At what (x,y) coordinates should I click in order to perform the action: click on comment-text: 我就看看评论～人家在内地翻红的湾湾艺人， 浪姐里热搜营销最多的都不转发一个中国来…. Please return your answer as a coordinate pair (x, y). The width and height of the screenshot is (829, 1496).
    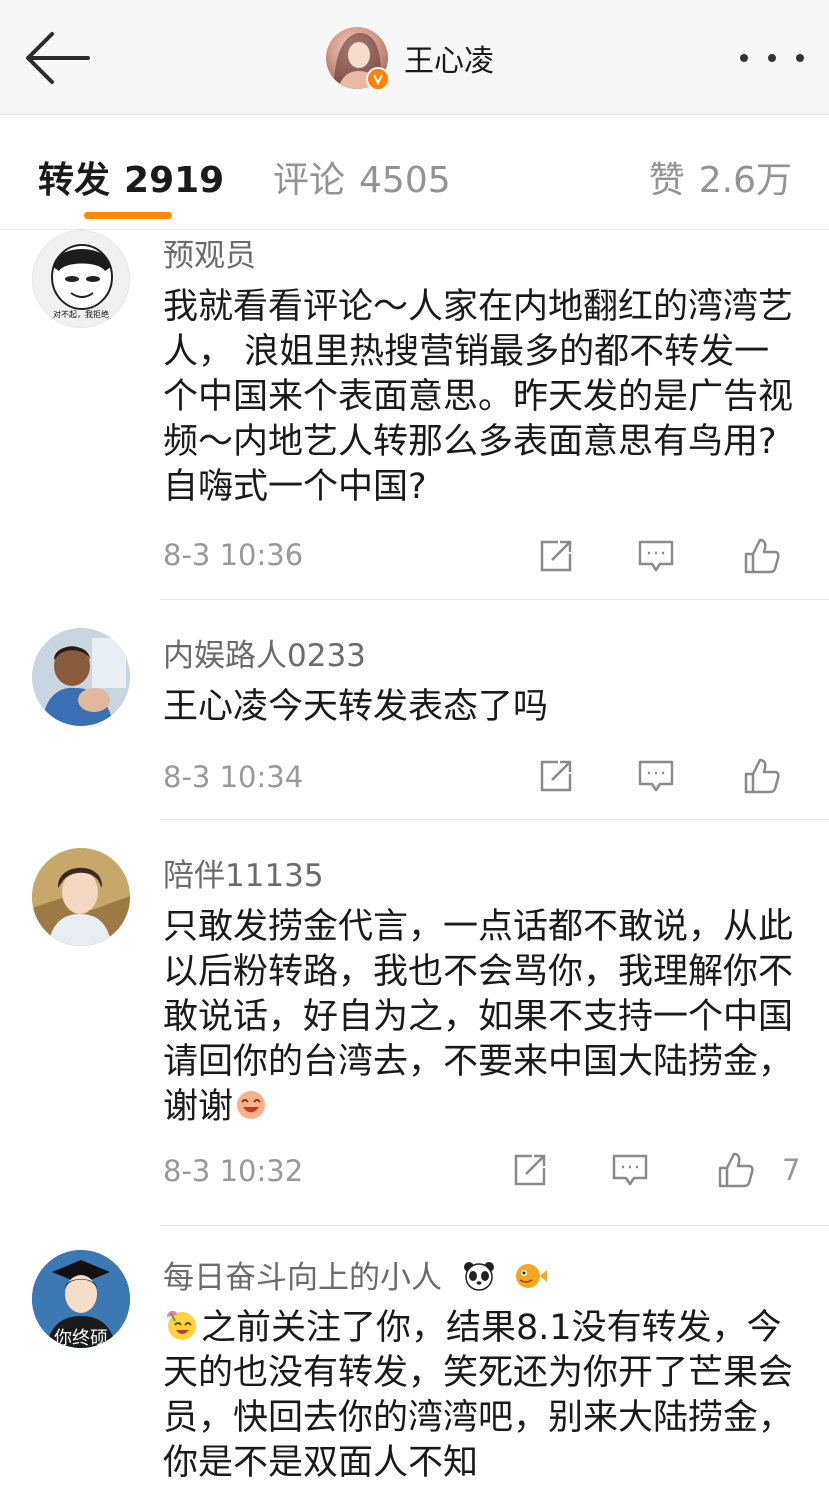
    Looking at the image, I should click on (478, 397).